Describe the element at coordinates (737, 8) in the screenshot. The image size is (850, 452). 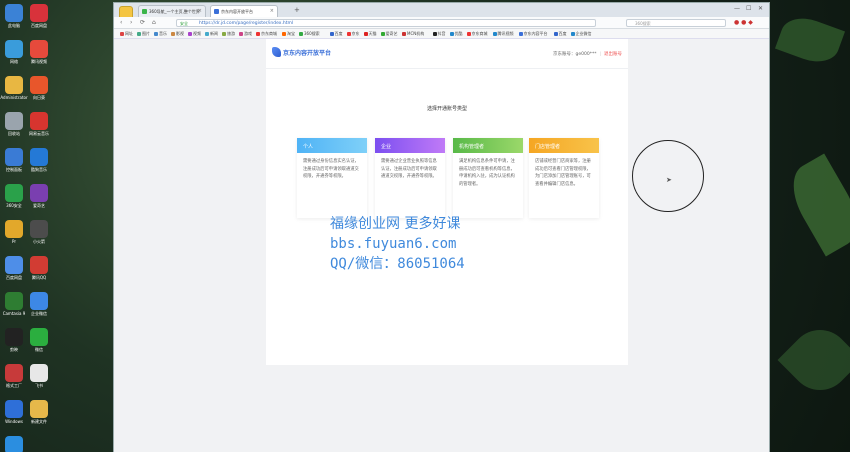
I see `minimize-icon: —` at that location.